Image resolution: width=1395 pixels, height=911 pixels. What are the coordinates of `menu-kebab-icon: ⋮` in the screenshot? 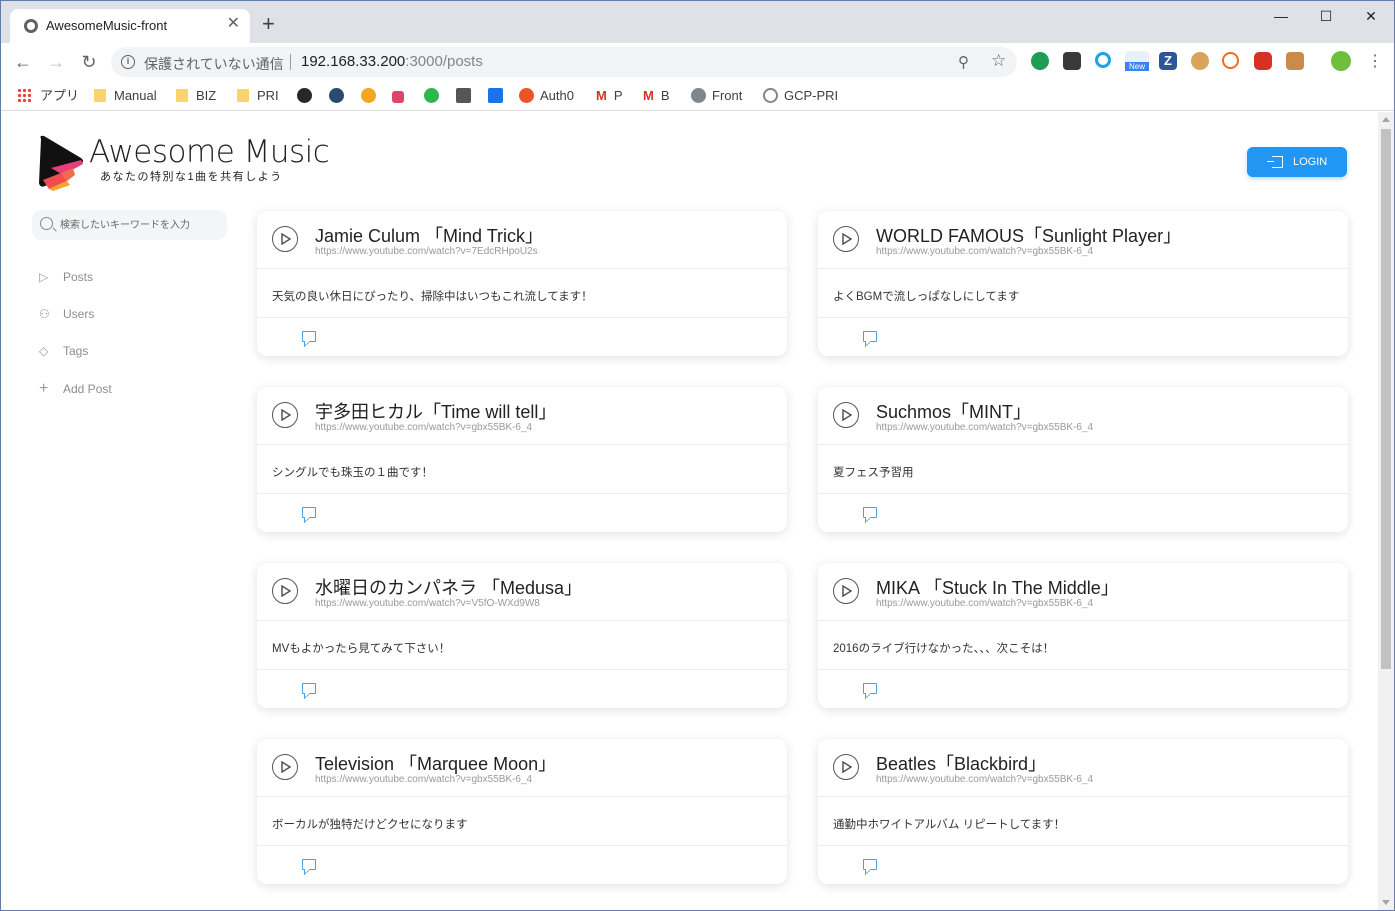 It's located at (1375, 63).